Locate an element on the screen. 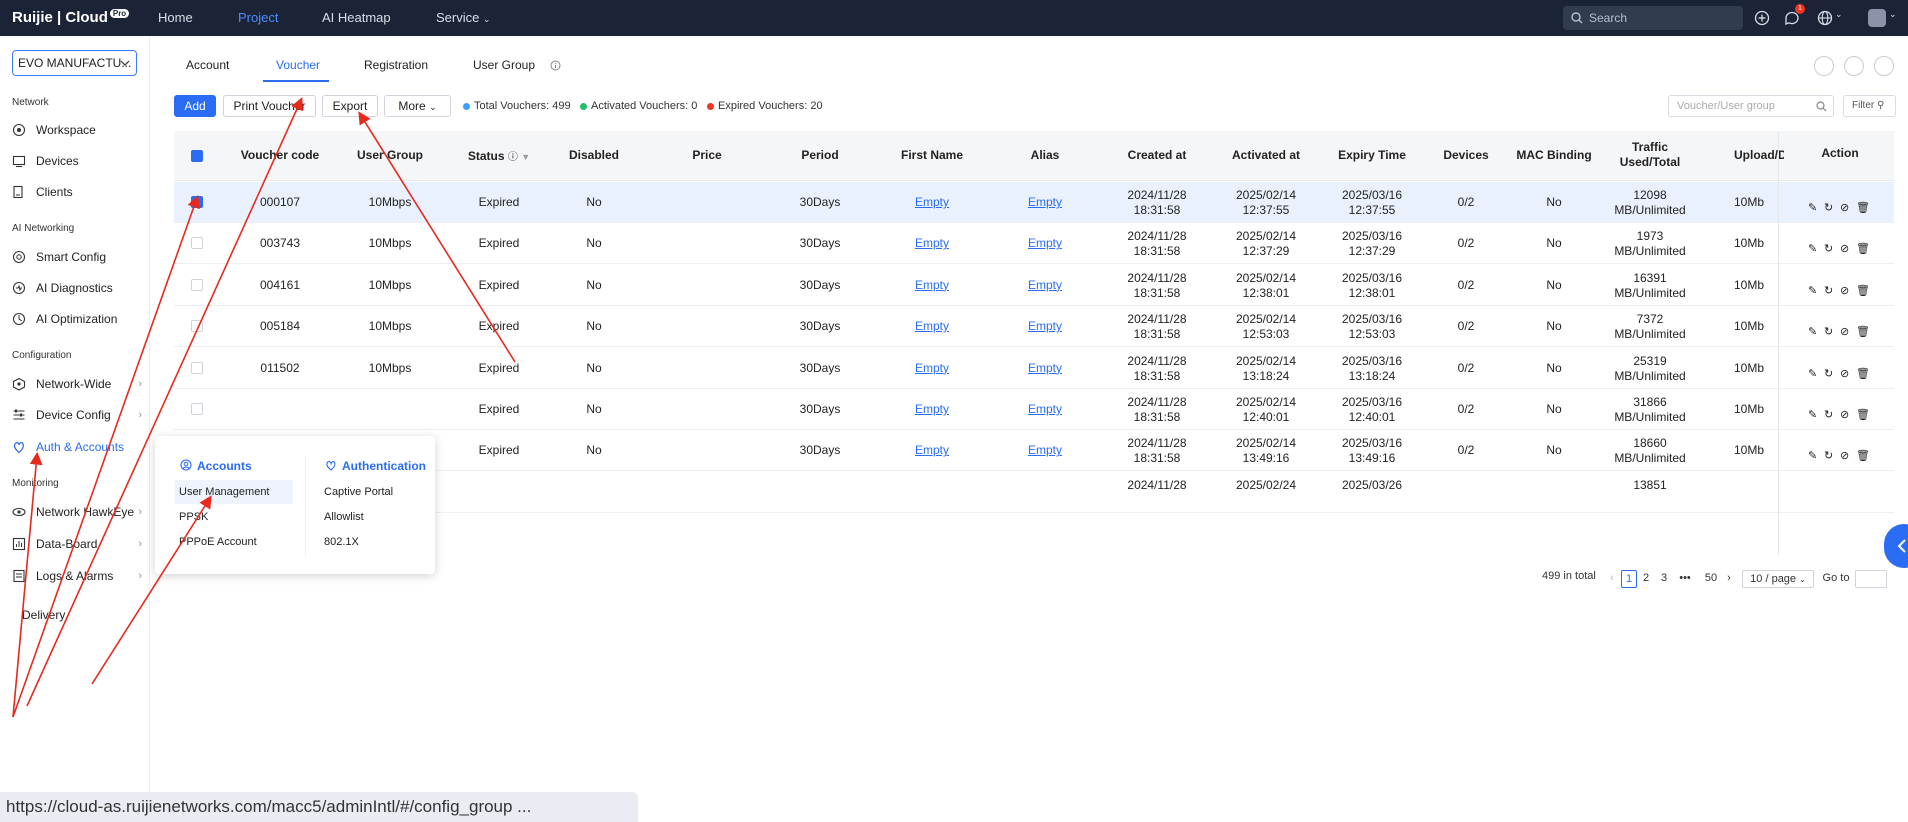 The height and width of the screenshot is (822, 1908). arrow-to-checkbox is located at coordinates (106, 456).